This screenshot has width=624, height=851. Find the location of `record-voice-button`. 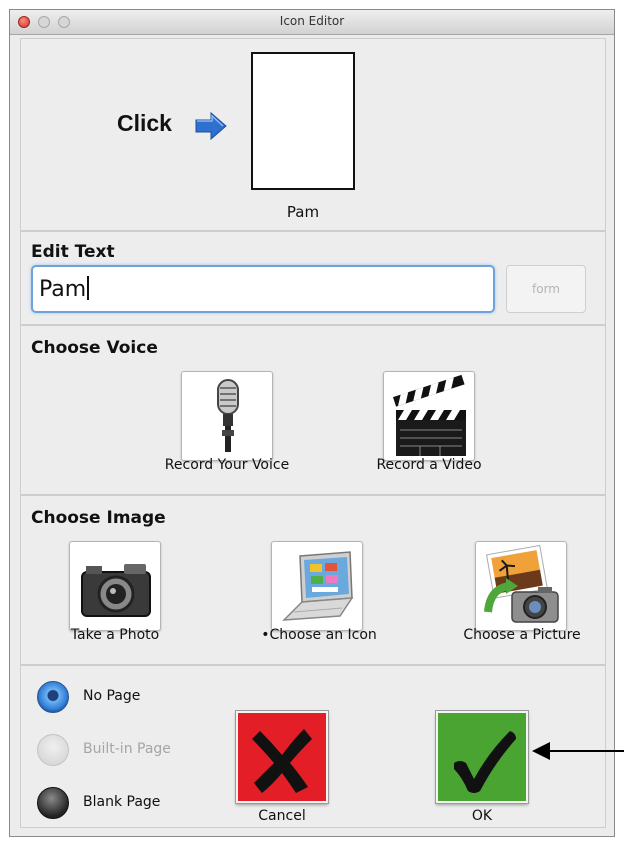

record-voice-button is located at coordinates (227, 416).